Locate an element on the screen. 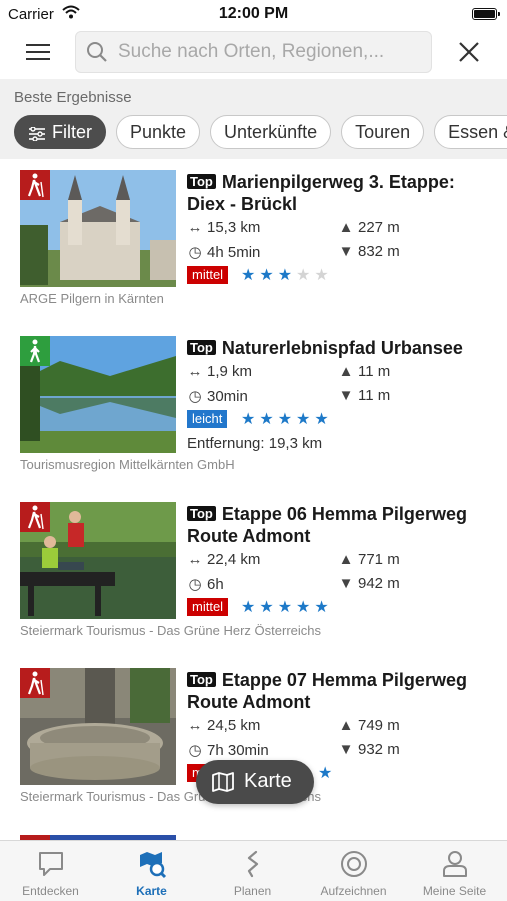 This screenshot has height=901, width=507. rating-stars: ★ is located at coordinates (327, 773).